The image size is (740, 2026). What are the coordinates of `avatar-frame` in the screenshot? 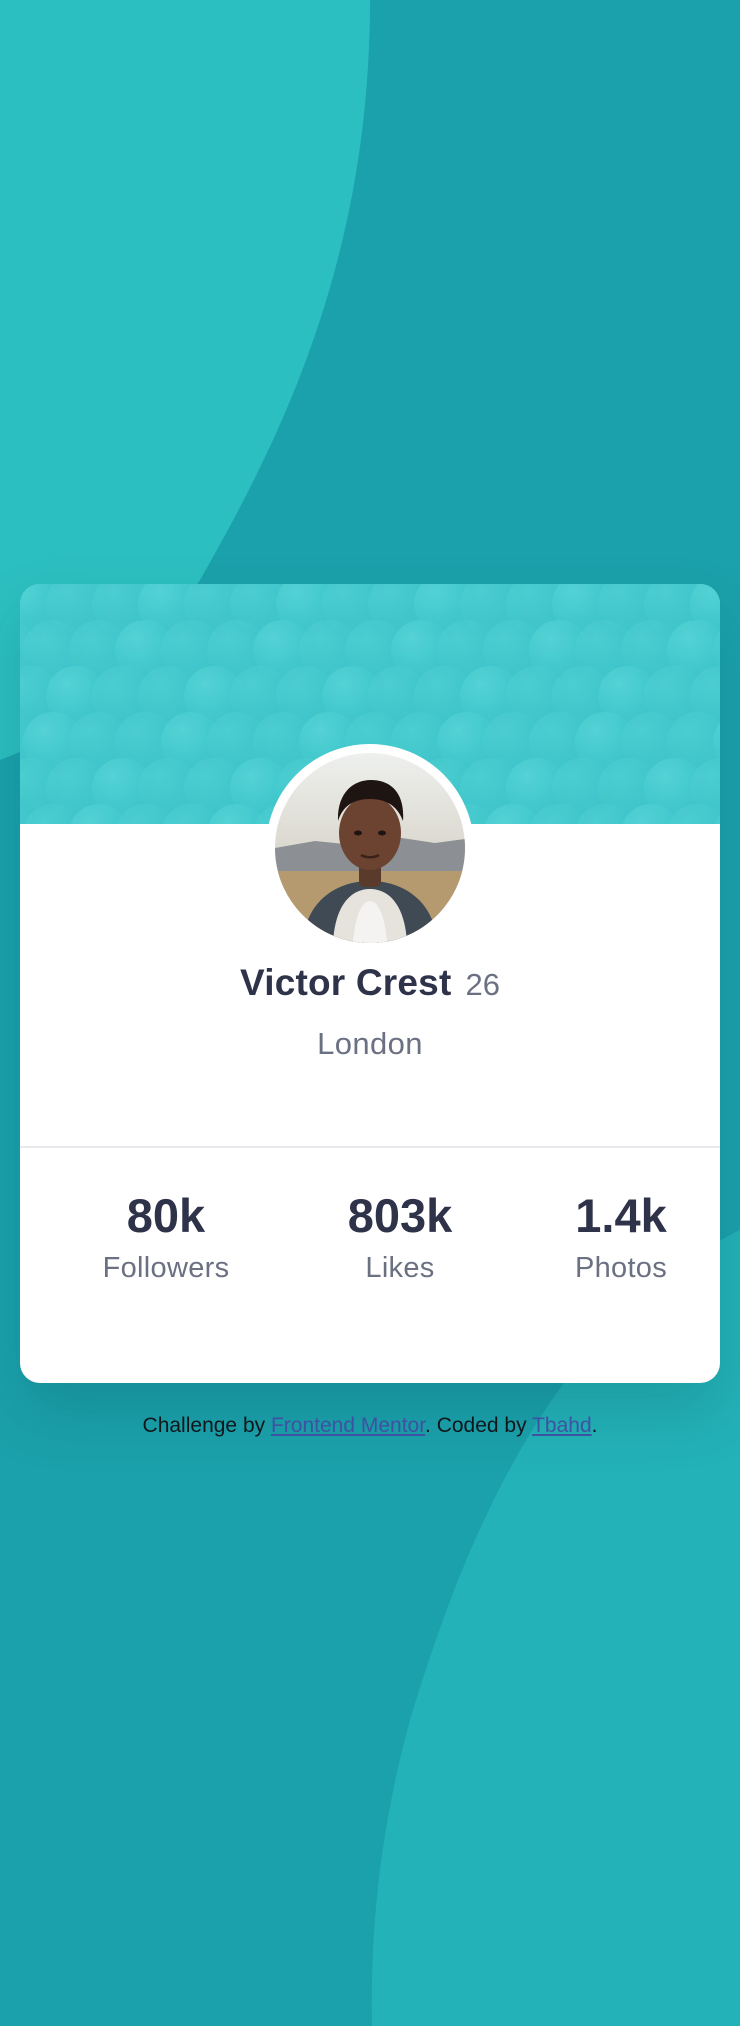 It's located at (370, 848).